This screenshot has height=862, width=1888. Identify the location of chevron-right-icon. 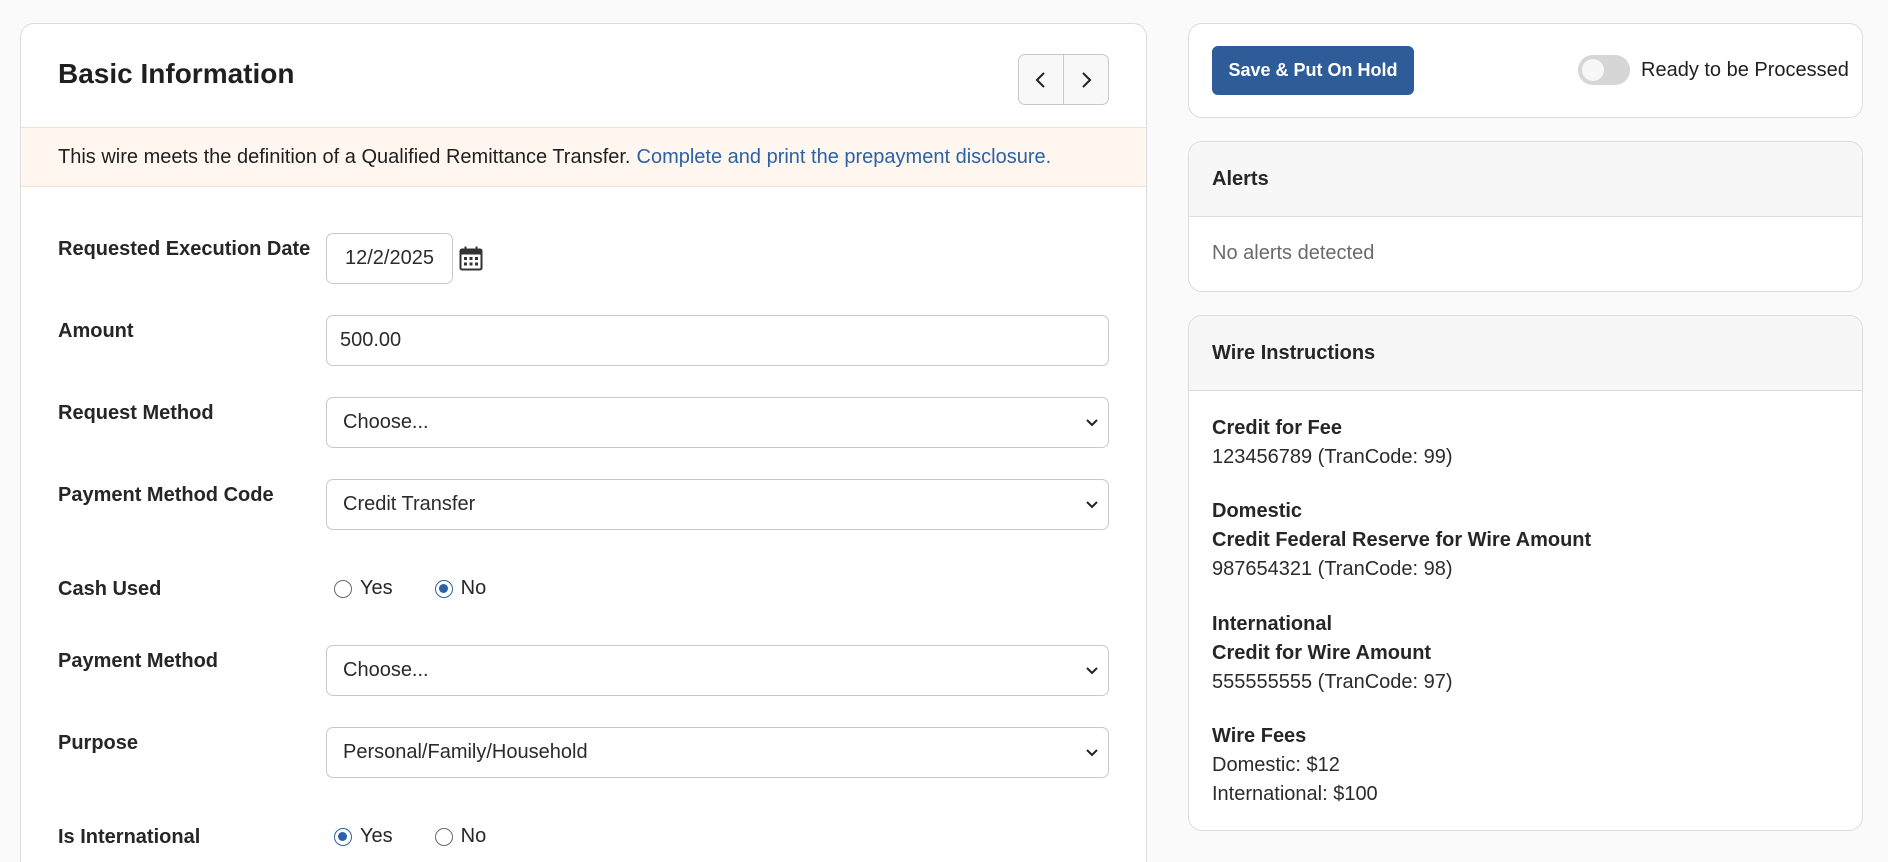
(1087, 79).